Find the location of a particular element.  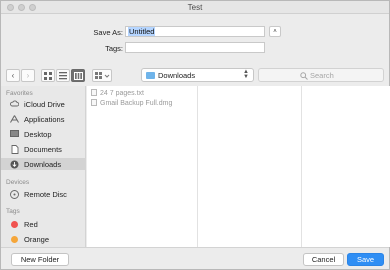

search-placeholder: Search is located at coordinates (322, 75).